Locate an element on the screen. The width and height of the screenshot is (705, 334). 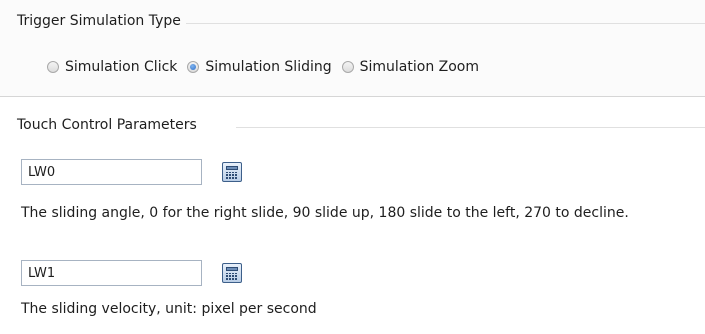
sliding-angle-field-row is located at coordinates (131, 172).